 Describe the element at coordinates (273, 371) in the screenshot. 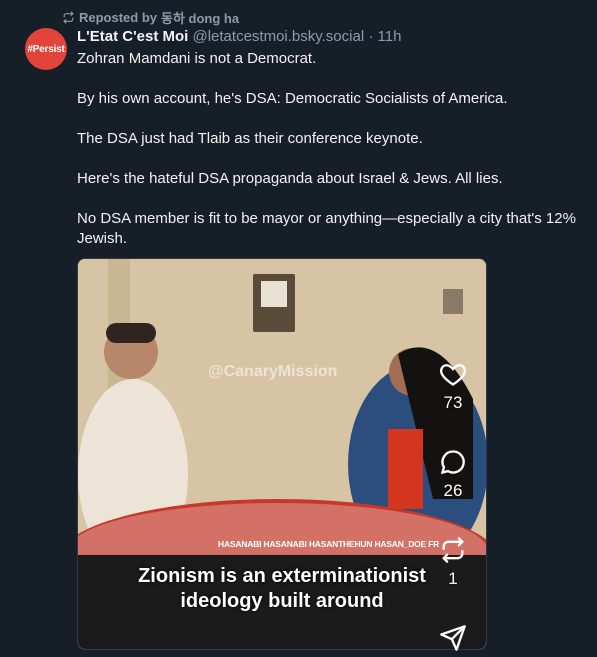

I see `video-watermark: @CanaryMission` at that location.